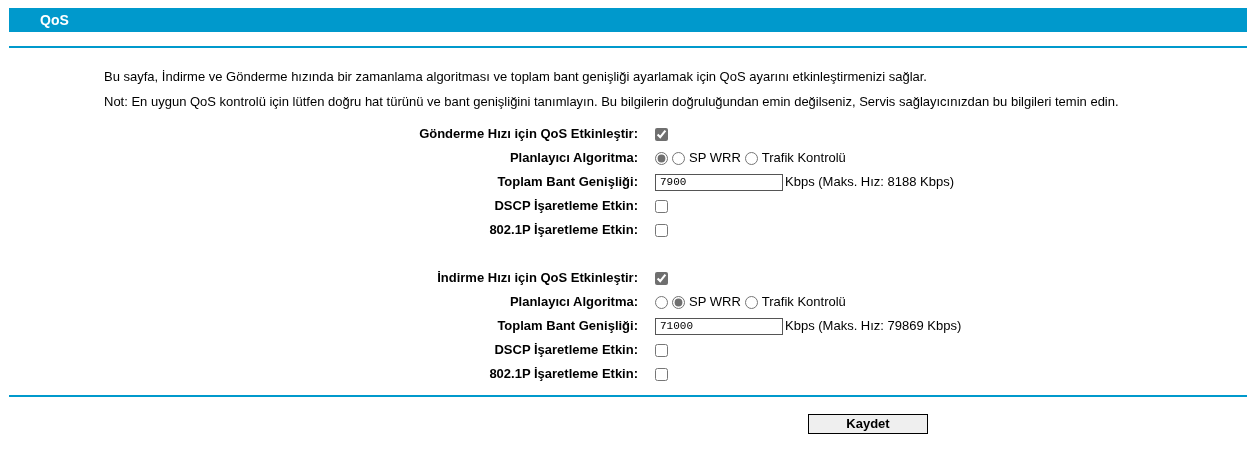 The image size is (1247, 450). Describe the element at coordinates (870, 182) in the screenshot. I see `unit-text: Kbps (Maks. Hız: 8188 Kbps)` at that location.